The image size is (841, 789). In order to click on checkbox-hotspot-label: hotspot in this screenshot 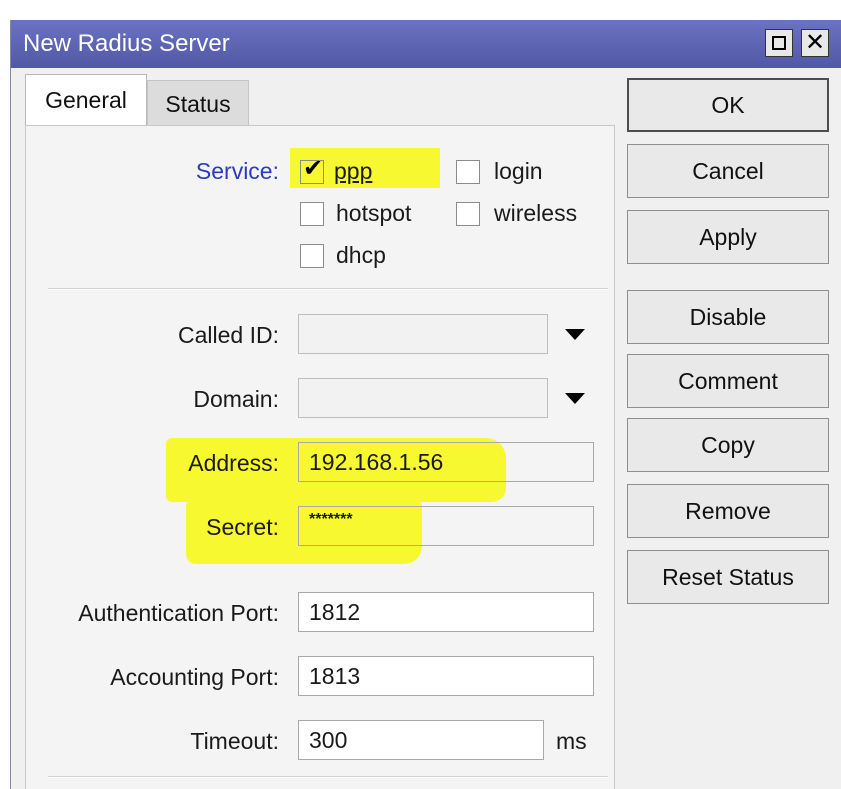, I will do `click(374, 213)`.